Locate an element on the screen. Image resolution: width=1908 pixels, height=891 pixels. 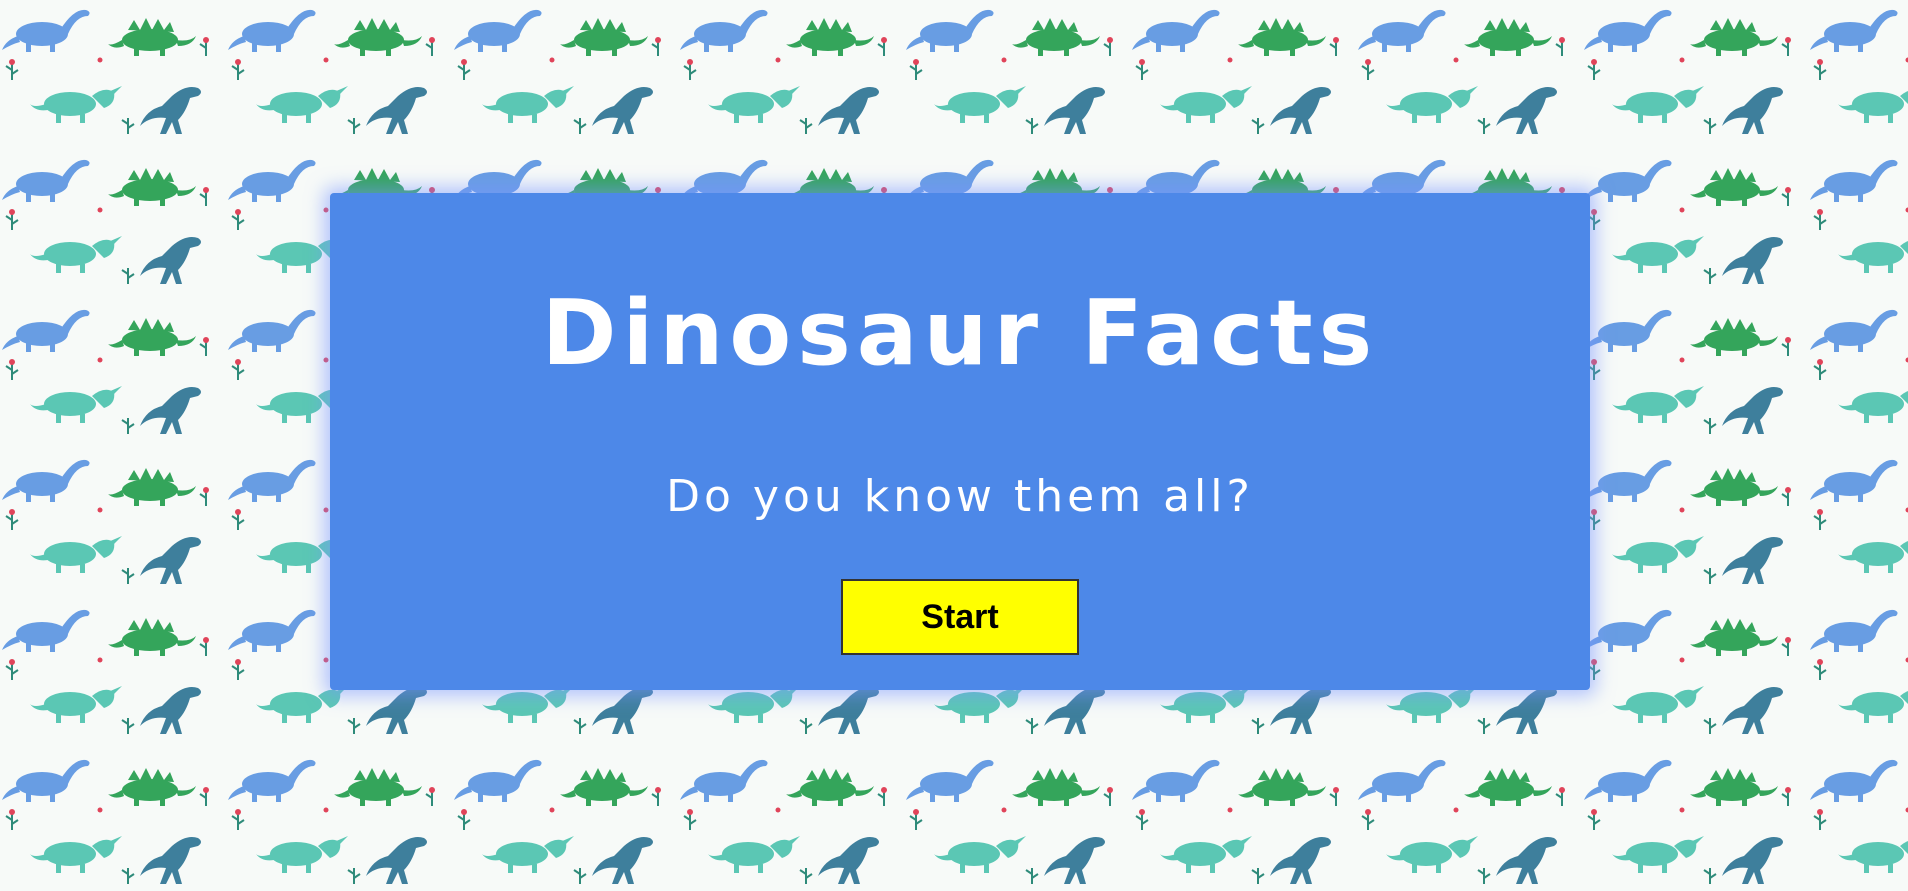
page-subtitle: Do you know them all? is located at coordinates (960, 496).